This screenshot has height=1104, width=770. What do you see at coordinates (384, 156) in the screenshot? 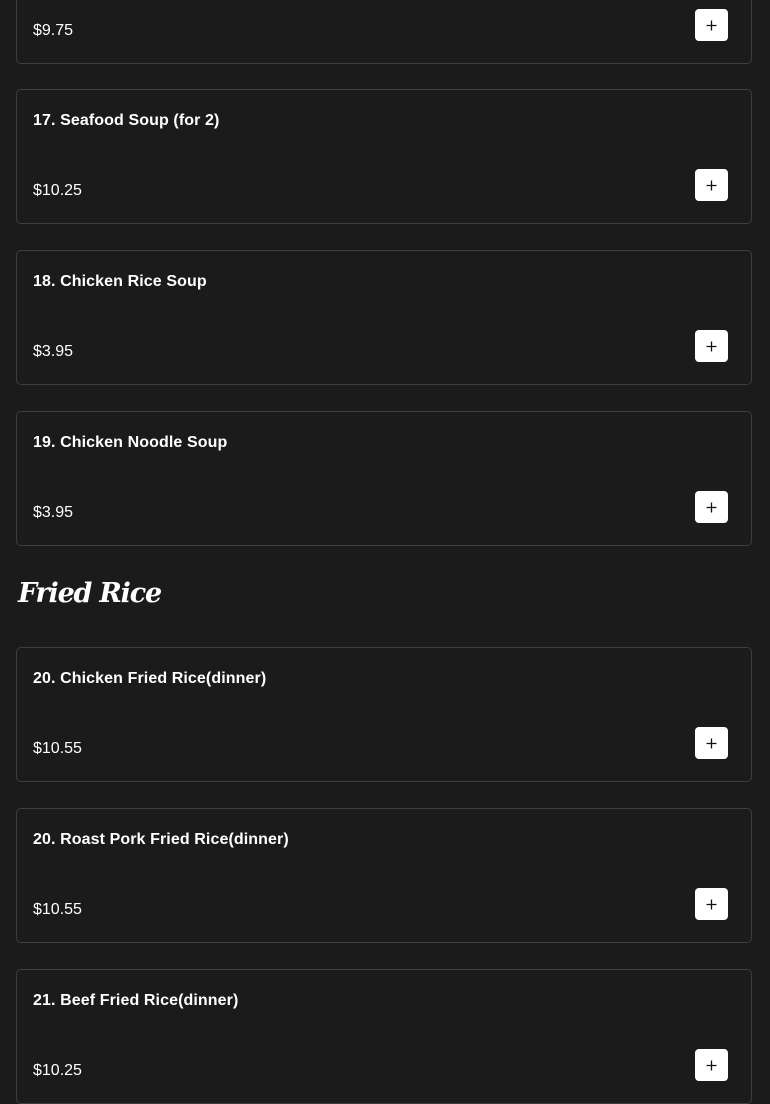
I see `menu-item-card: 17. Seafood Soup (for 2) $10.25` at bounding box center [384, 156].